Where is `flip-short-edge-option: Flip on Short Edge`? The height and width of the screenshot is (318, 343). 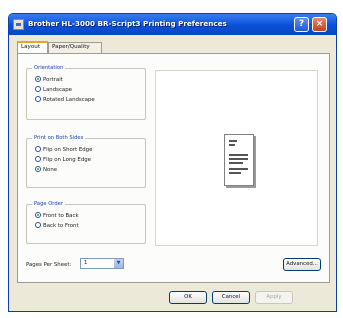 flip-short-edge-option: Flip on Short Edge is located at coordinates (63, 150).